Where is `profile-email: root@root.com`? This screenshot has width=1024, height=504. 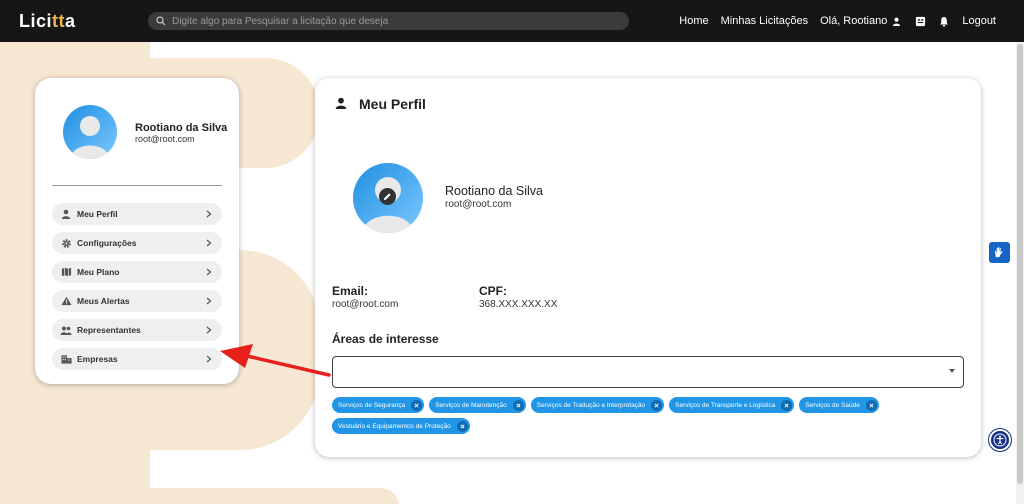
profile-email: root@root.com is located at coordinates (478, 204).